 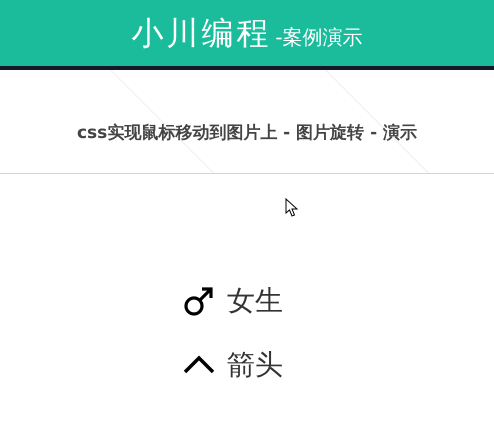 What do you see at coordinates (201, 33) in the screenshot?
I see `site-logo-text: 小川编程` at bounding box center [201, 33].